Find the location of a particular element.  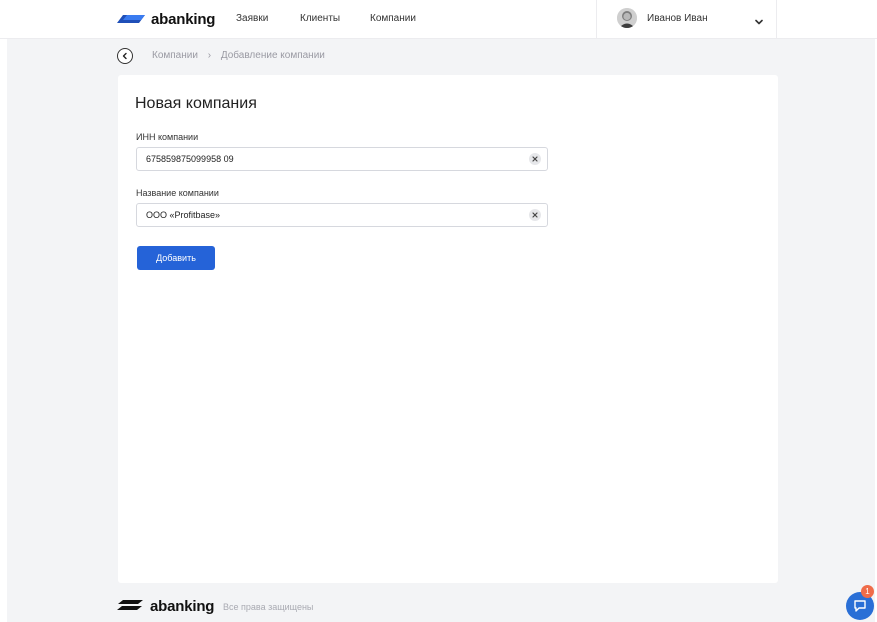

company-name-label: Название компании is located at coordinates (177, 193).